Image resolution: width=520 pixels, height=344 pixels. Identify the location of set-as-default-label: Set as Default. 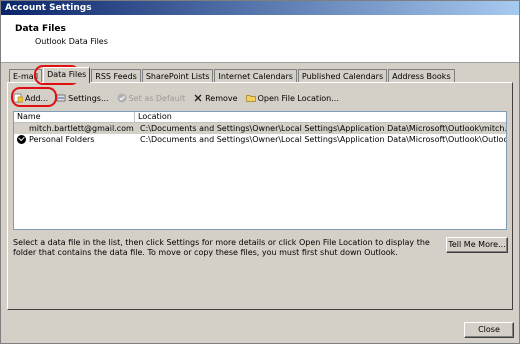
(157, 98).